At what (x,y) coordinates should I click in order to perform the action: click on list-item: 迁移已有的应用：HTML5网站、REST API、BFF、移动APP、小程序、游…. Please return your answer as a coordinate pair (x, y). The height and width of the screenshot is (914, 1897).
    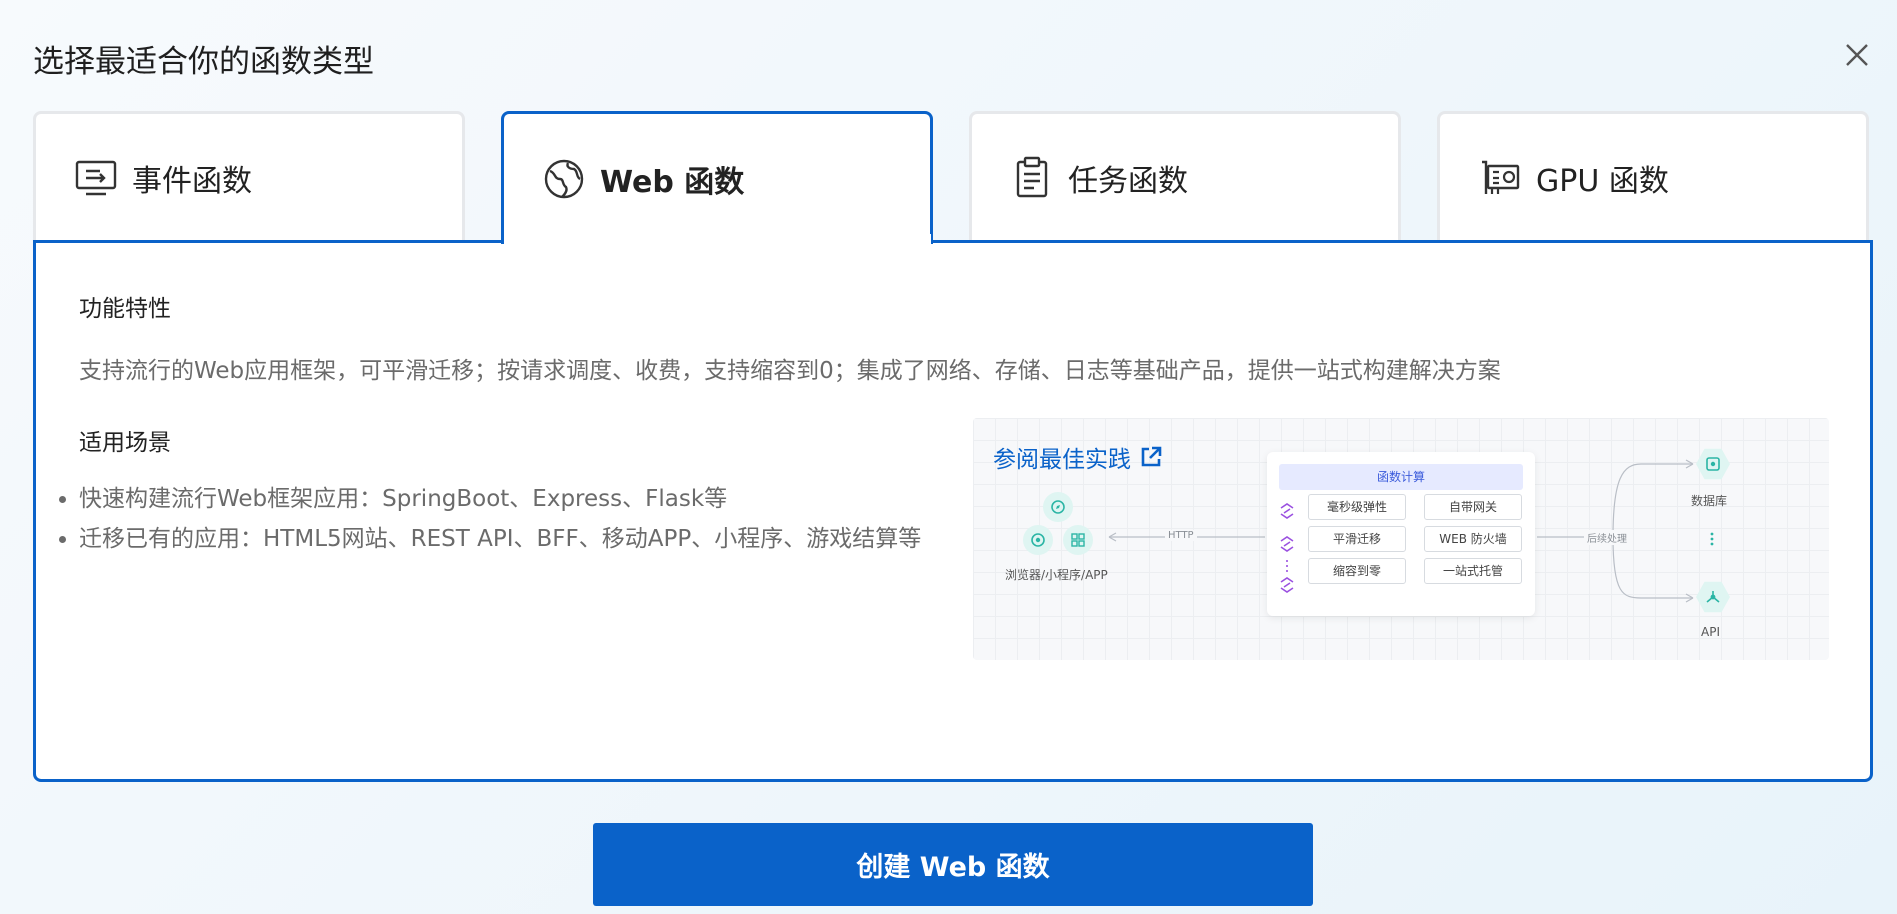
    Looking at the image, I should click on (509, 539).